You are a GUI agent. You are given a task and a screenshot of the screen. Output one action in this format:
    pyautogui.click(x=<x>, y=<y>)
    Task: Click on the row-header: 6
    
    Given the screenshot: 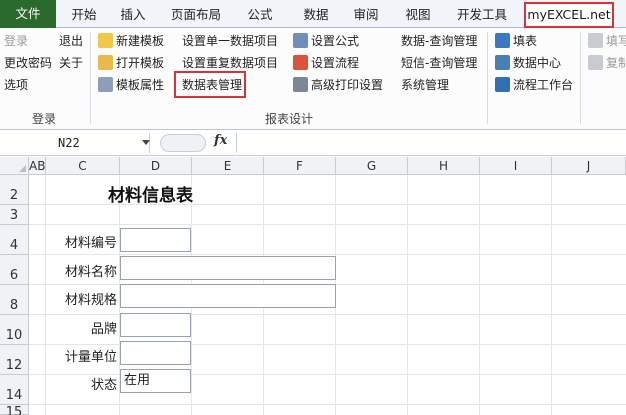 What is the action you would take?
    pyautogui.click(x=14, y=270)
    